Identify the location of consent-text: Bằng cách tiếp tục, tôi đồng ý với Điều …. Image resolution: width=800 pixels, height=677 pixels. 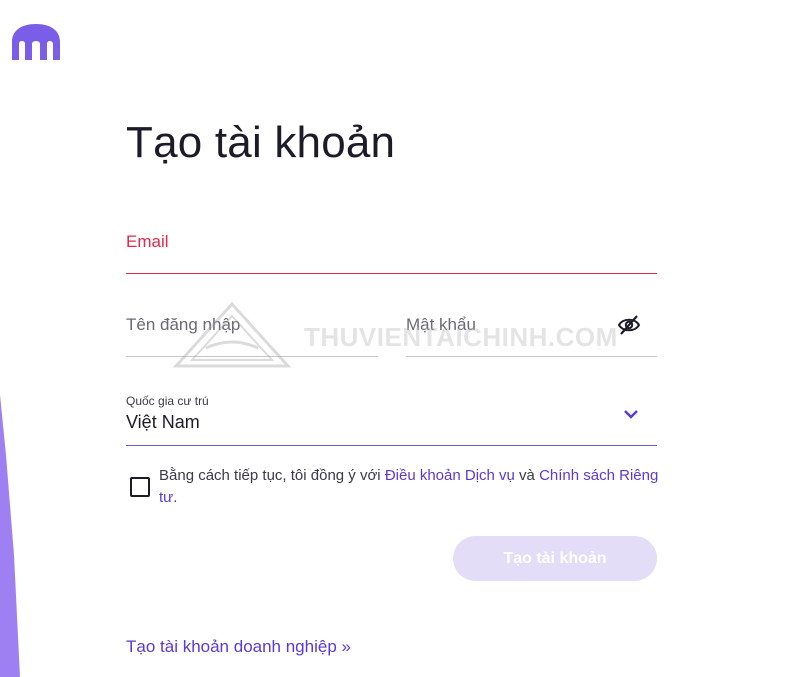
(409, 486).